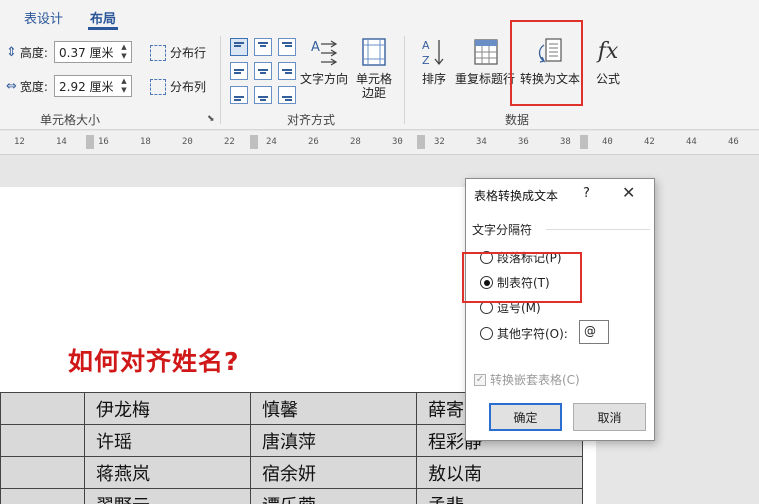 Image resolution: width=759 pixels, height=504 pixels. I want to click on ruler-label: 46, so click(733, 142).